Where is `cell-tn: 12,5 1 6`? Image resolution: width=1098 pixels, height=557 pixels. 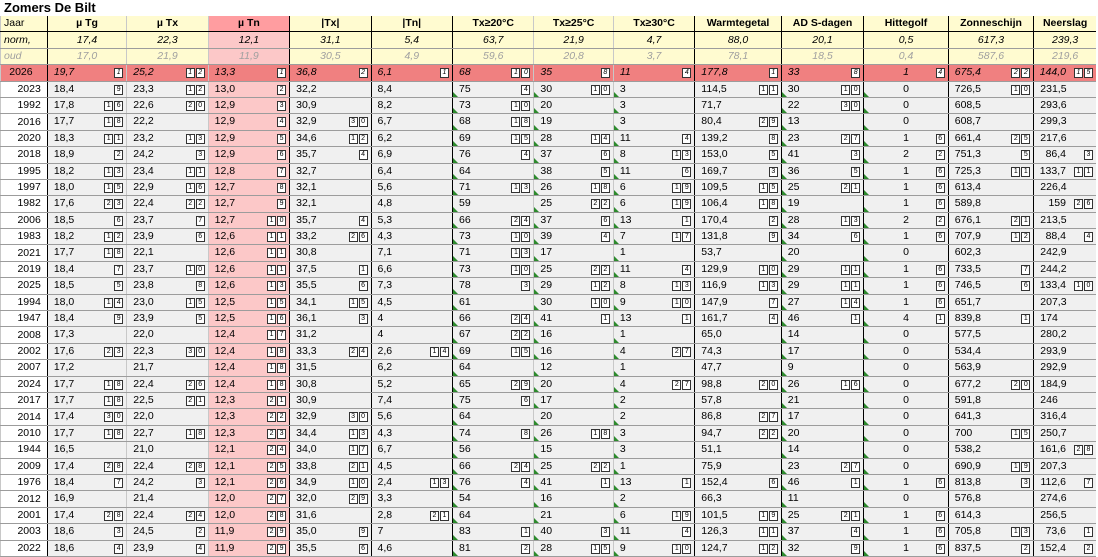 cell-tn: 12,5 1 6 is located at coordinates (248, 319).